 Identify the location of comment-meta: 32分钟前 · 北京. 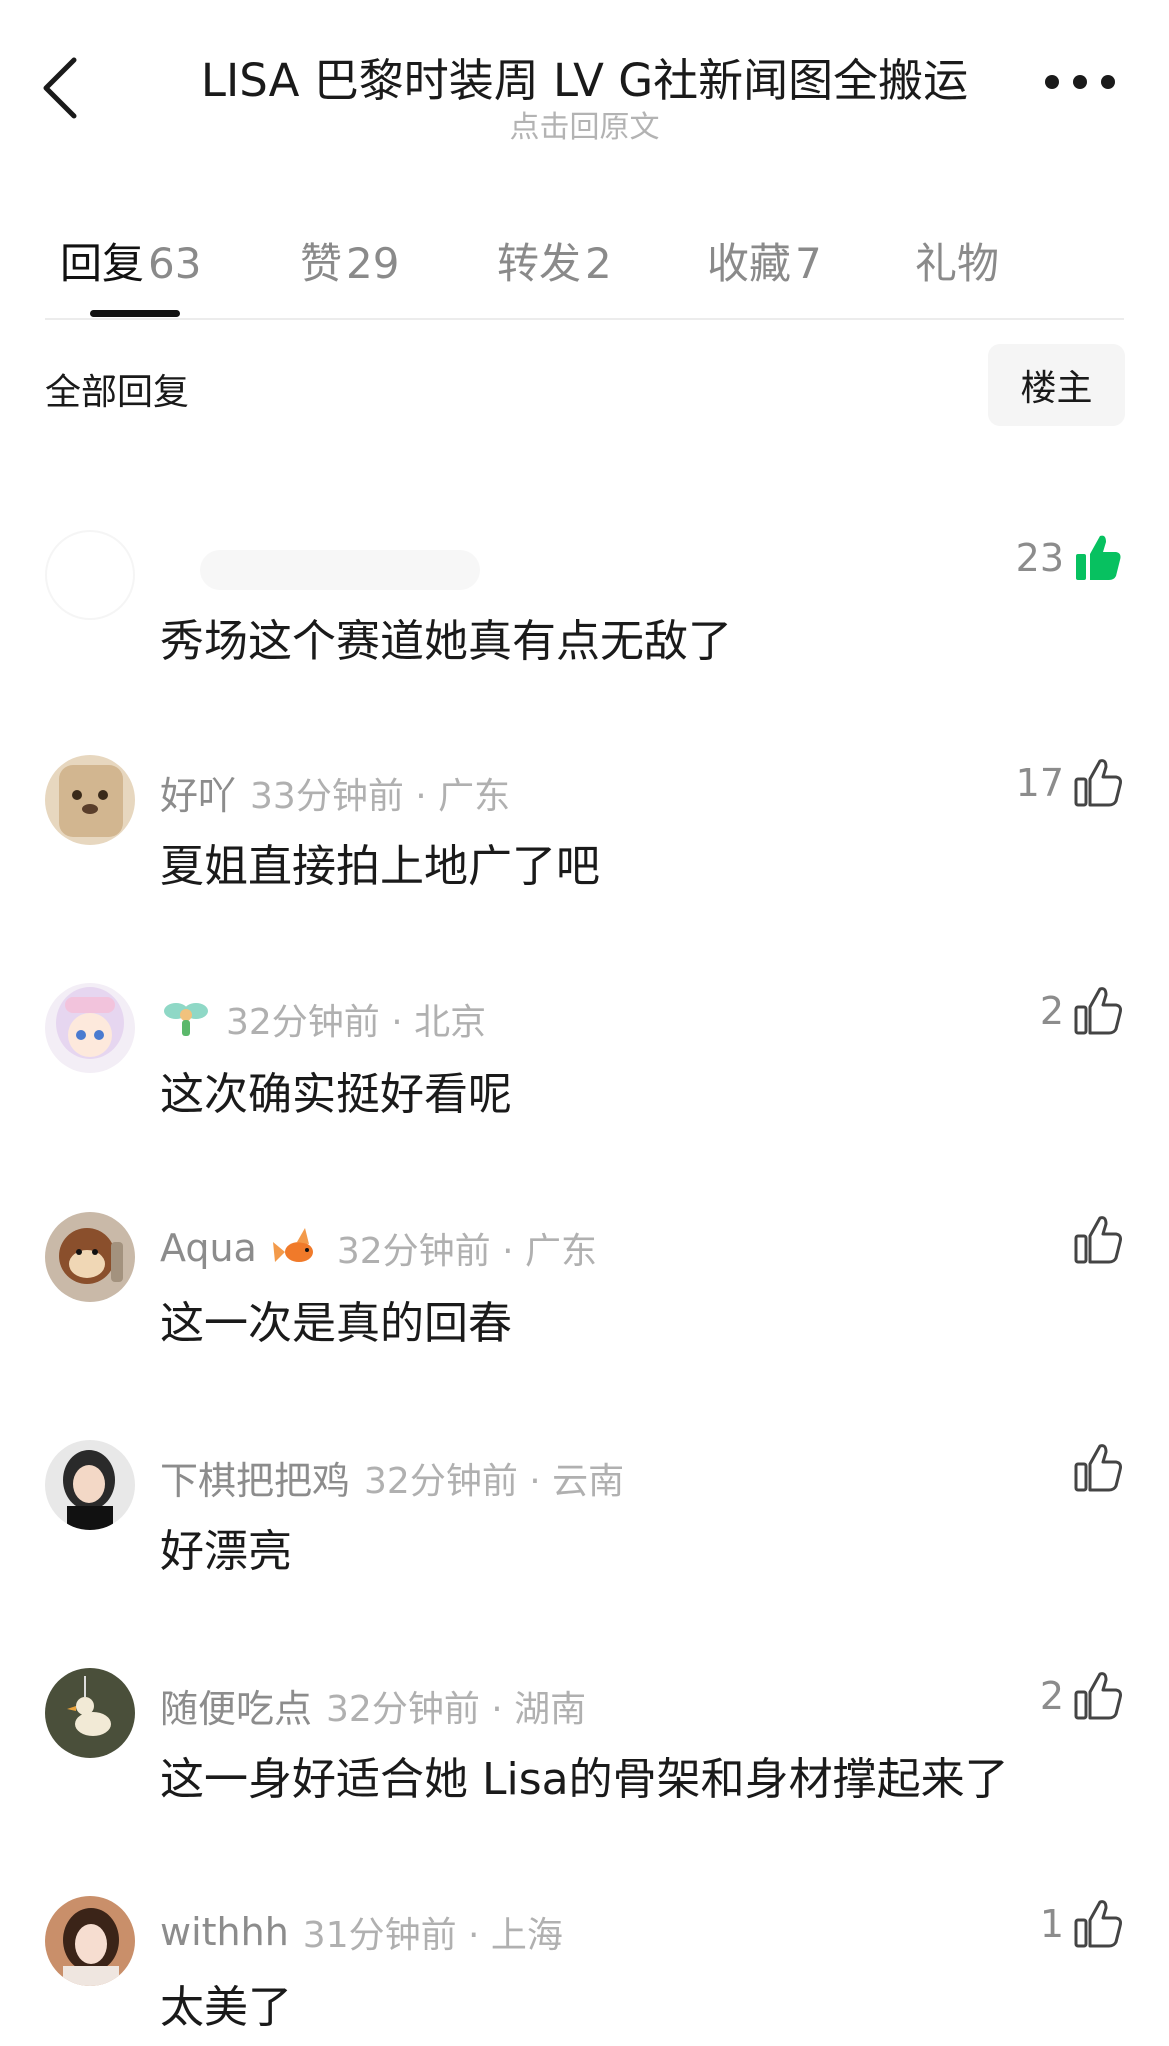
(323, 1019).